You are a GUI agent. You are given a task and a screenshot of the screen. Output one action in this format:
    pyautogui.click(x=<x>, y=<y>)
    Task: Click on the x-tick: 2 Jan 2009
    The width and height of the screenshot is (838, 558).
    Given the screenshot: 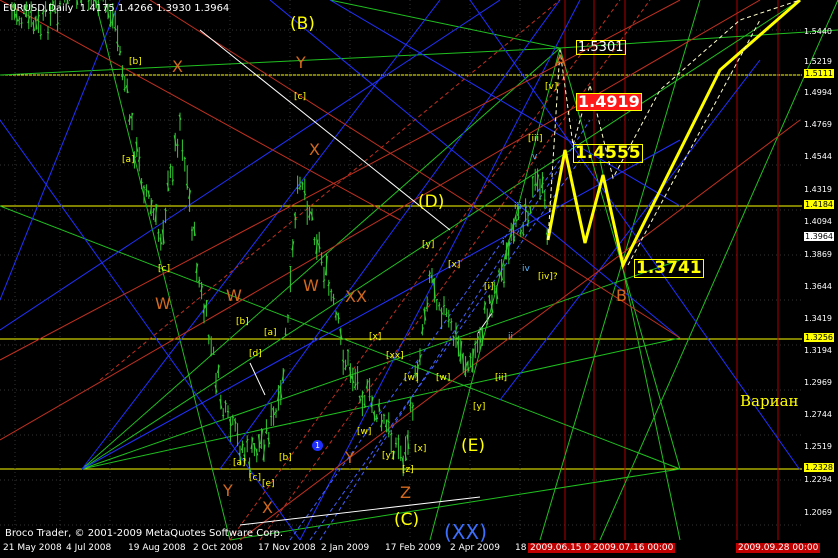 What is the action you would take?
    pyautogui.click(x=345, y=548)
    